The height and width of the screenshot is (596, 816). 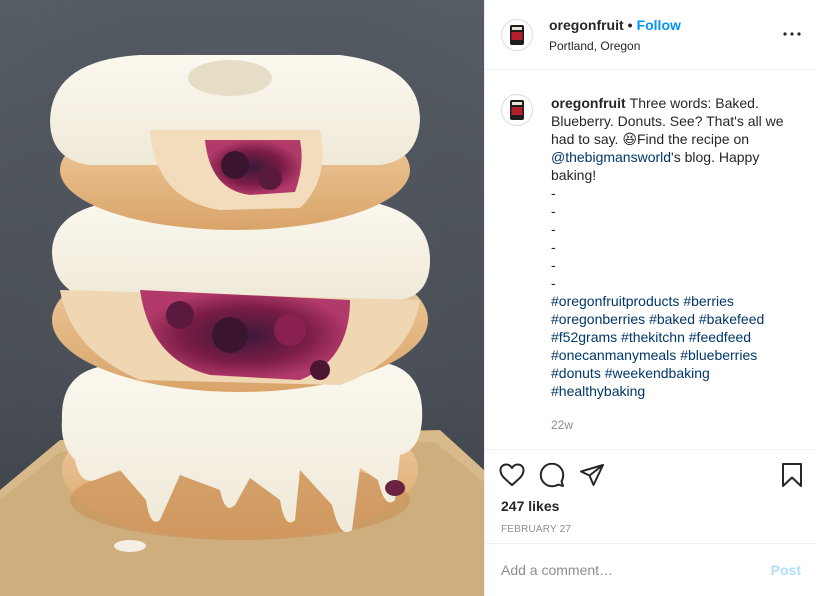 What do you see at coordinates (792, 475) in the screenshot?
I see `bookmark-outline` at bounding box center [792, 475].